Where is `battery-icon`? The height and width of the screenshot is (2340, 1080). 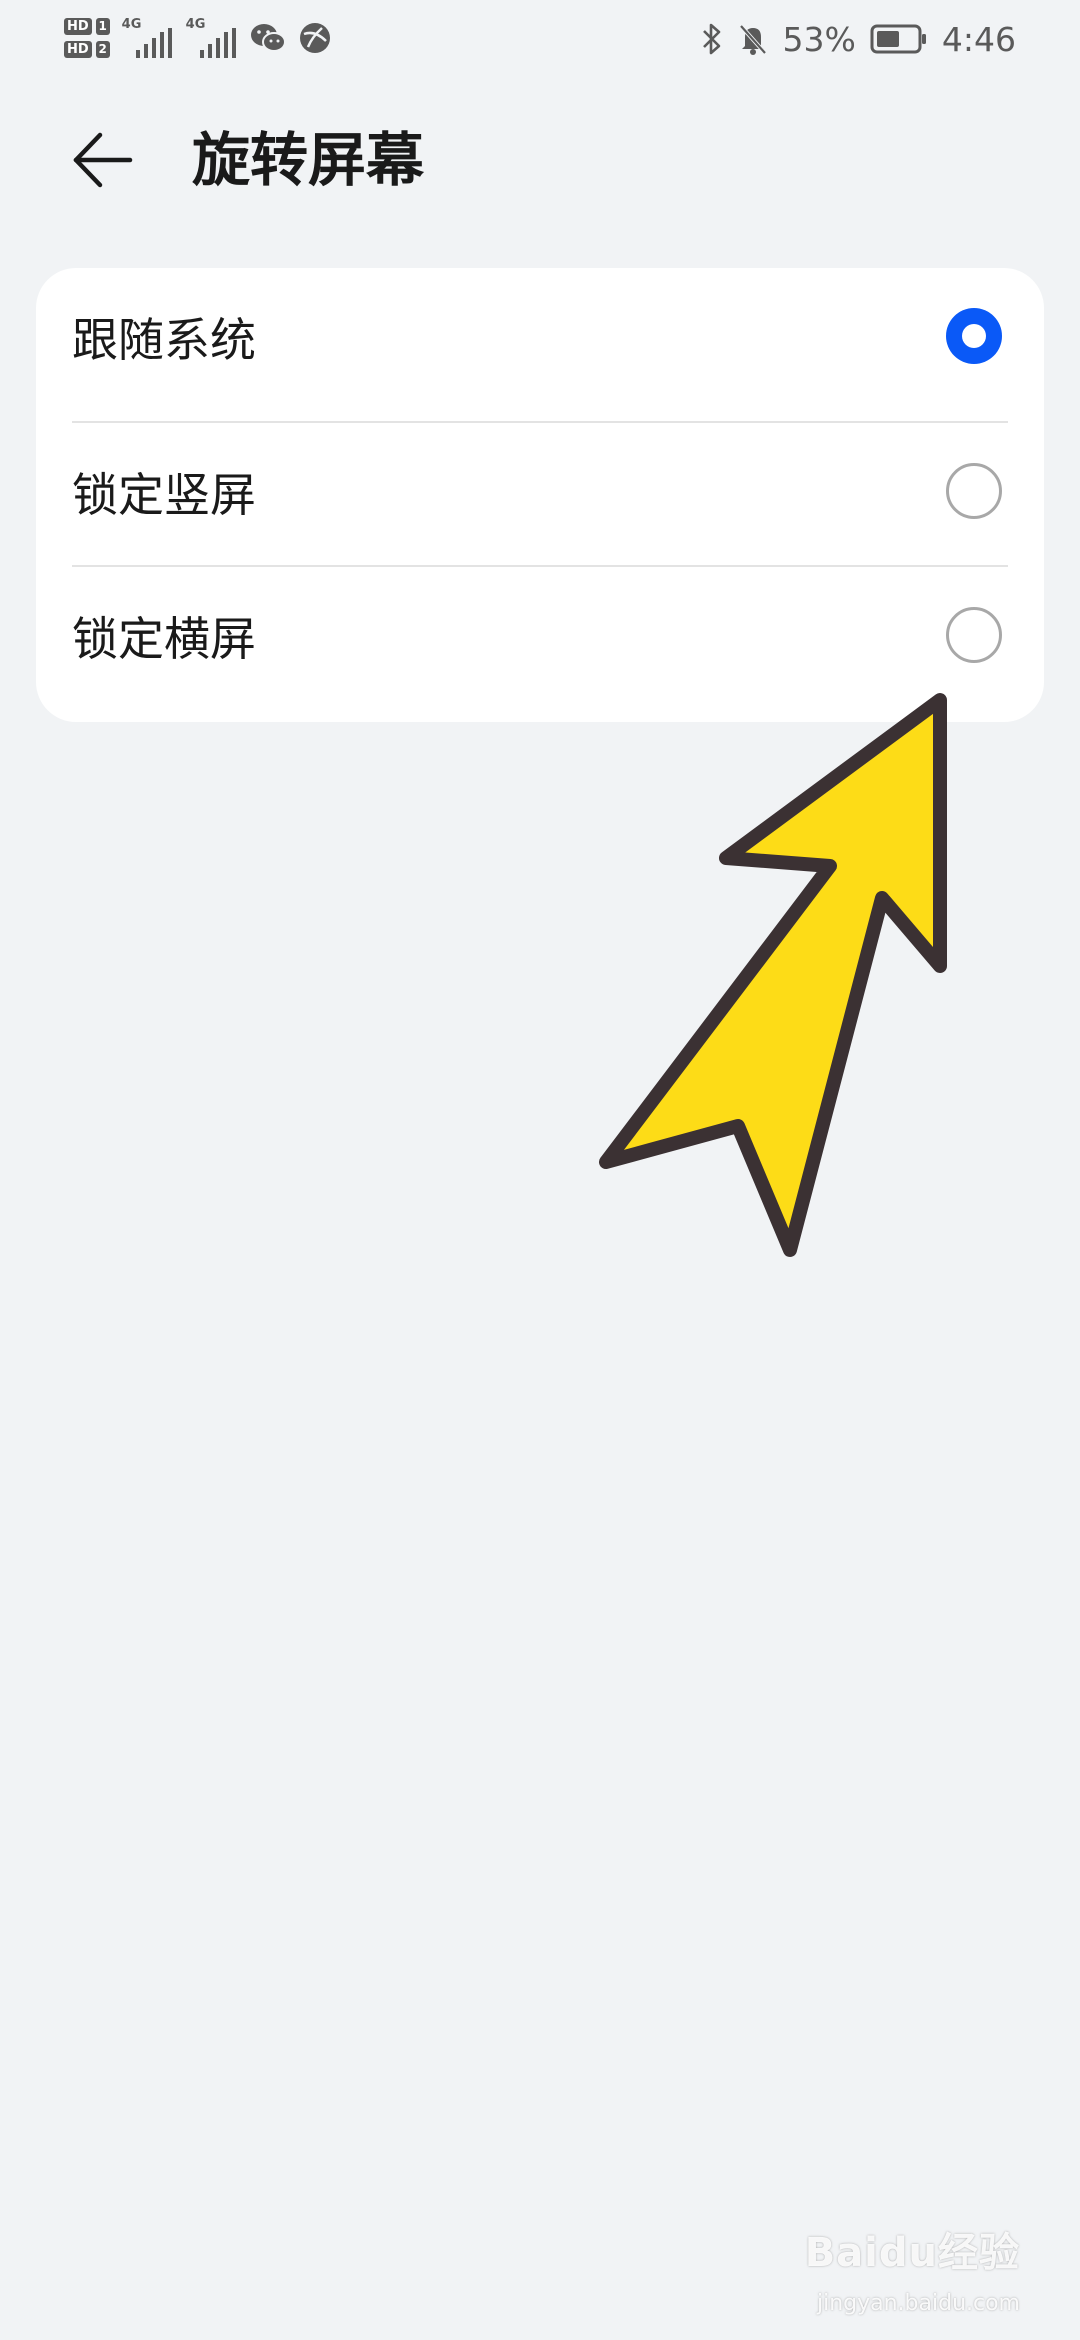 battery-icon is located at coordinates (898, 39).